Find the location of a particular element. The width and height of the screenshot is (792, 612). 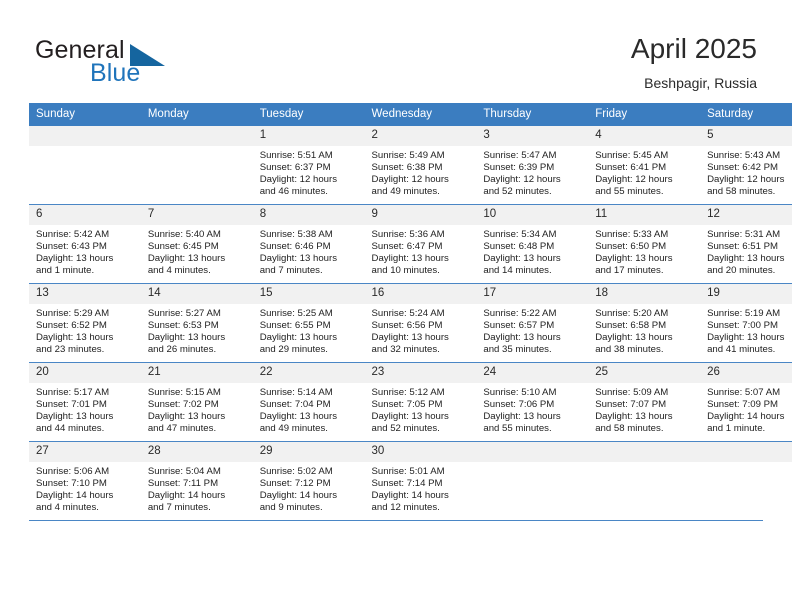

sunset-text: Sunset: 6:48 PM is located at coordinates (519, 247).